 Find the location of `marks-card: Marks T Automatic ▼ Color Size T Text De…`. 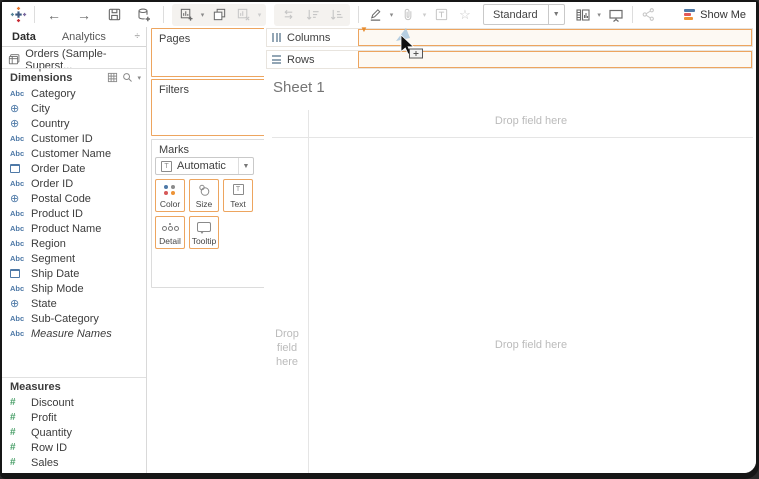

marks-card: Marks T Automatic ▼ Color Size T Text De… is located at coordinates (208, 213).